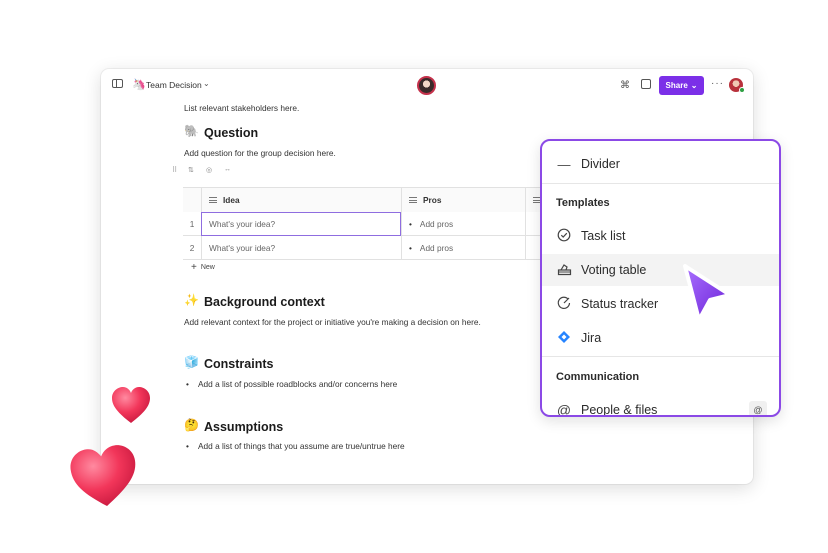 The image size is (828, 553). I want to click on drag-handle-icon: ⠿, so click(174, 170).